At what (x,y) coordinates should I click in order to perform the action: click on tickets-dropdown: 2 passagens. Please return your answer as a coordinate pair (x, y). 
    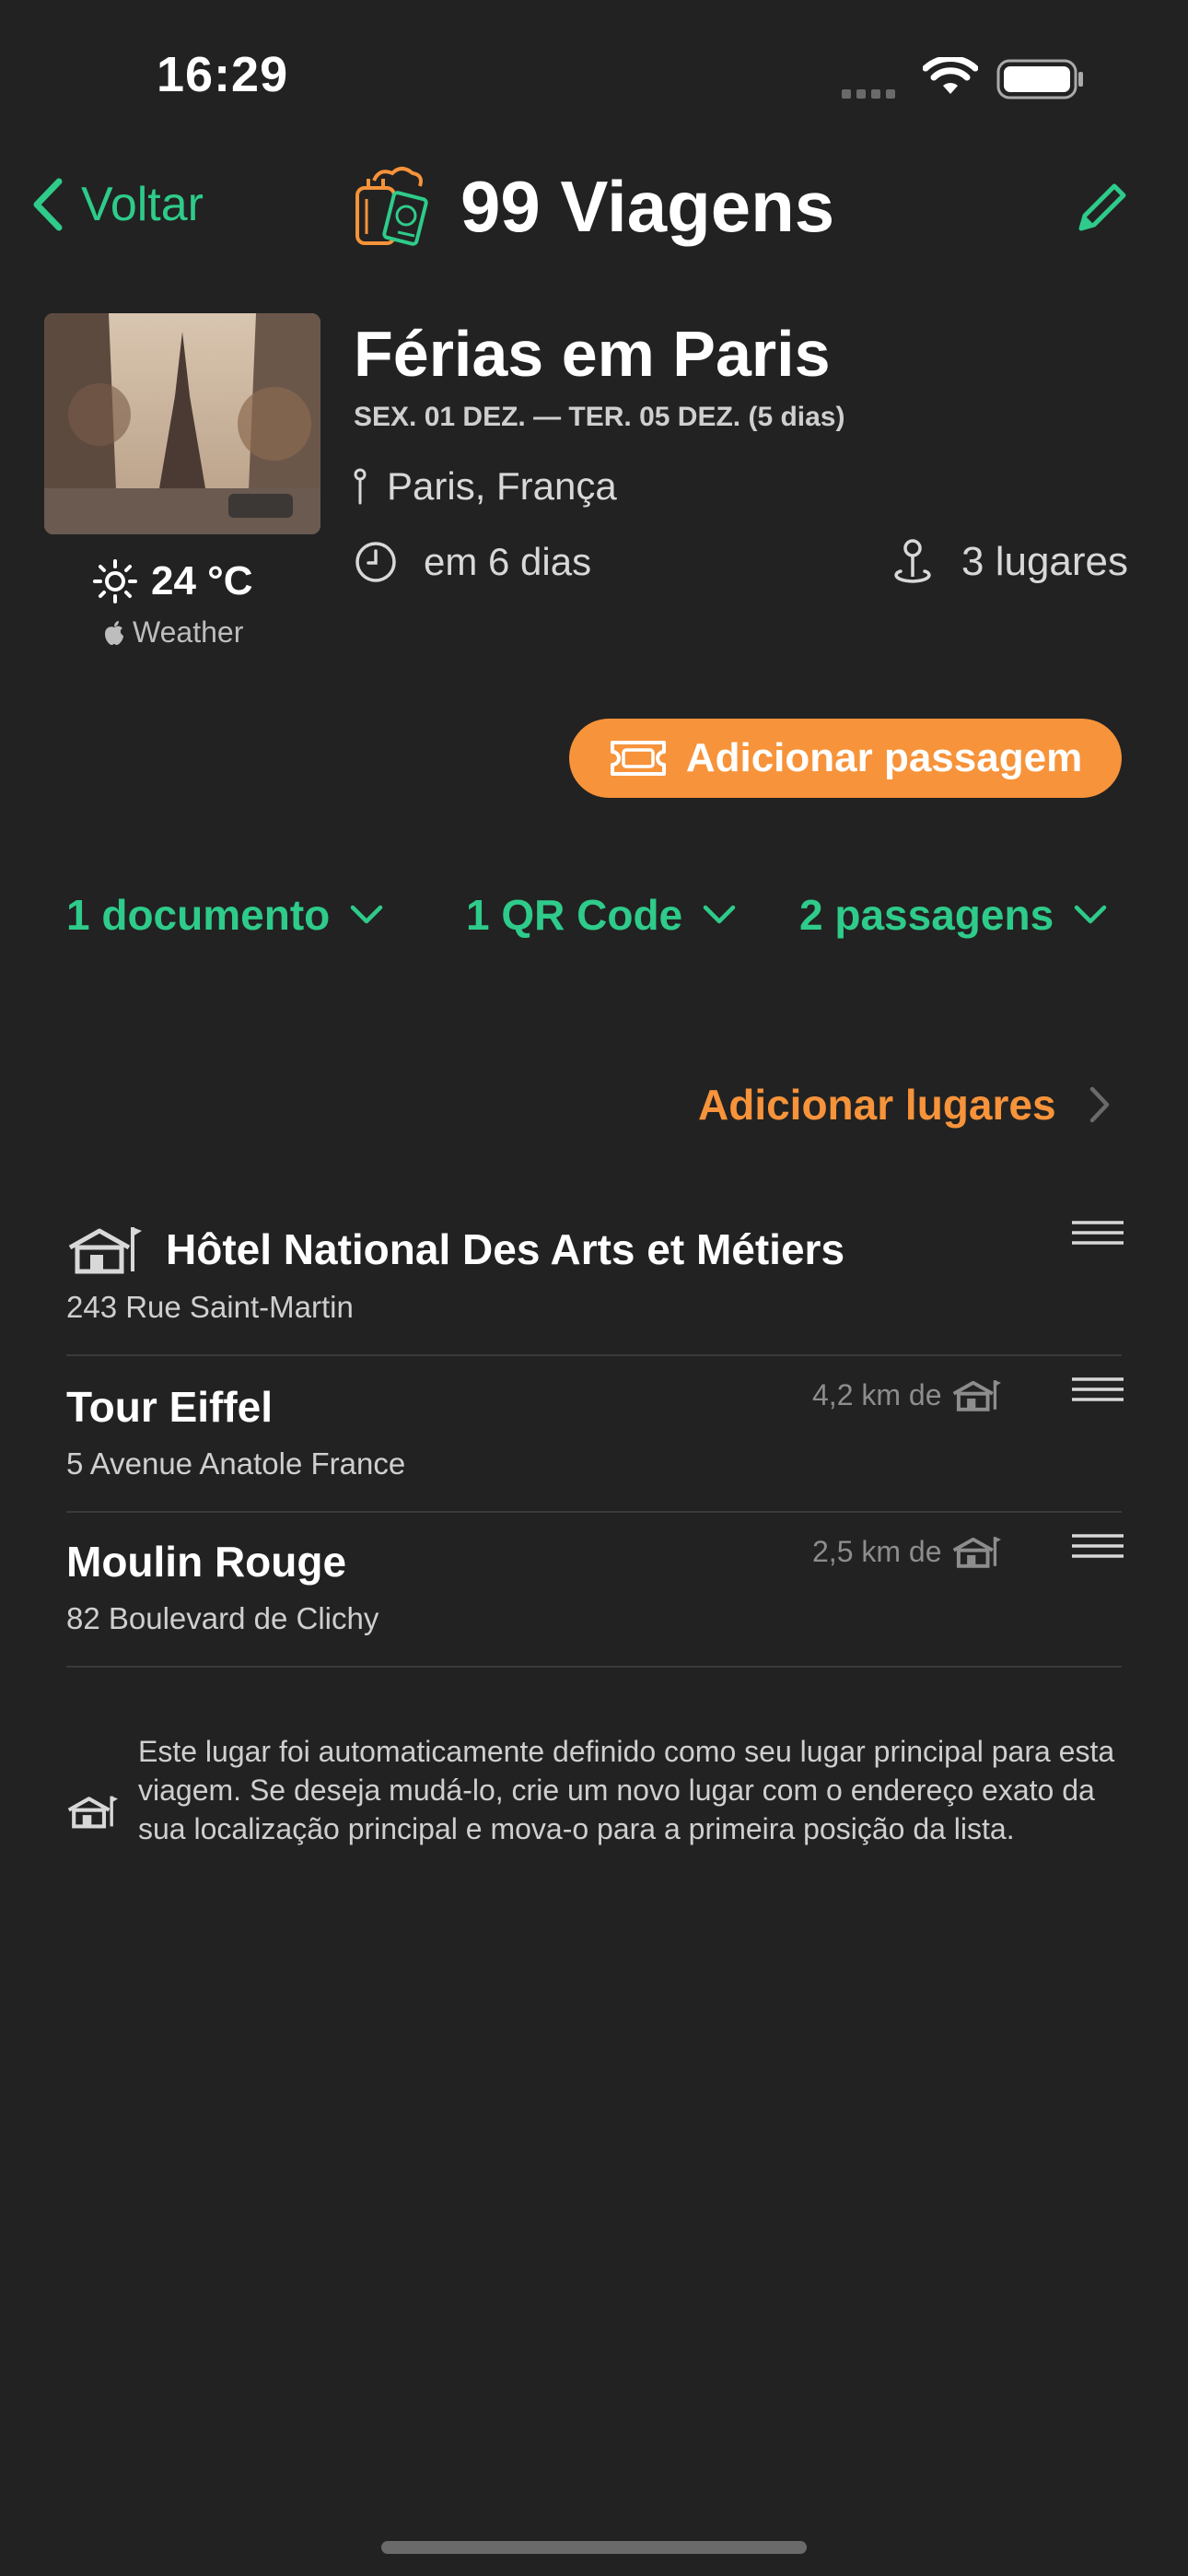
    Looking at the image, I should click on (953, 915).